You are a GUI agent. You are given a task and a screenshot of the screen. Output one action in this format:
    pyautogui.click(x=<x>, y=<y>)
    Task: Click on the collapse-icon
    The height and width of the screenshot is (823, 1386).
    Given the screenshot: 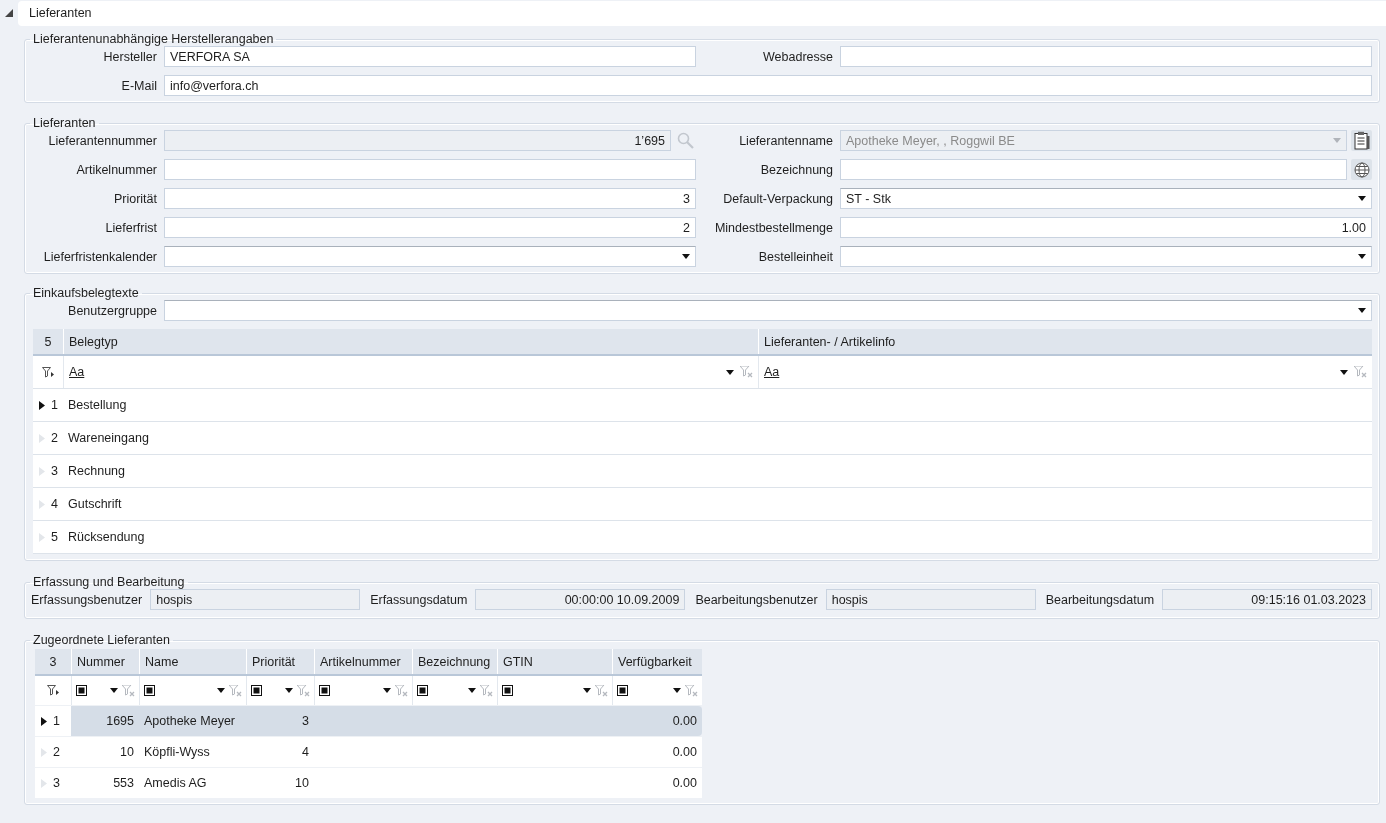 What is the action you would take?
    pyautogui.click(x=9, y=13)
    